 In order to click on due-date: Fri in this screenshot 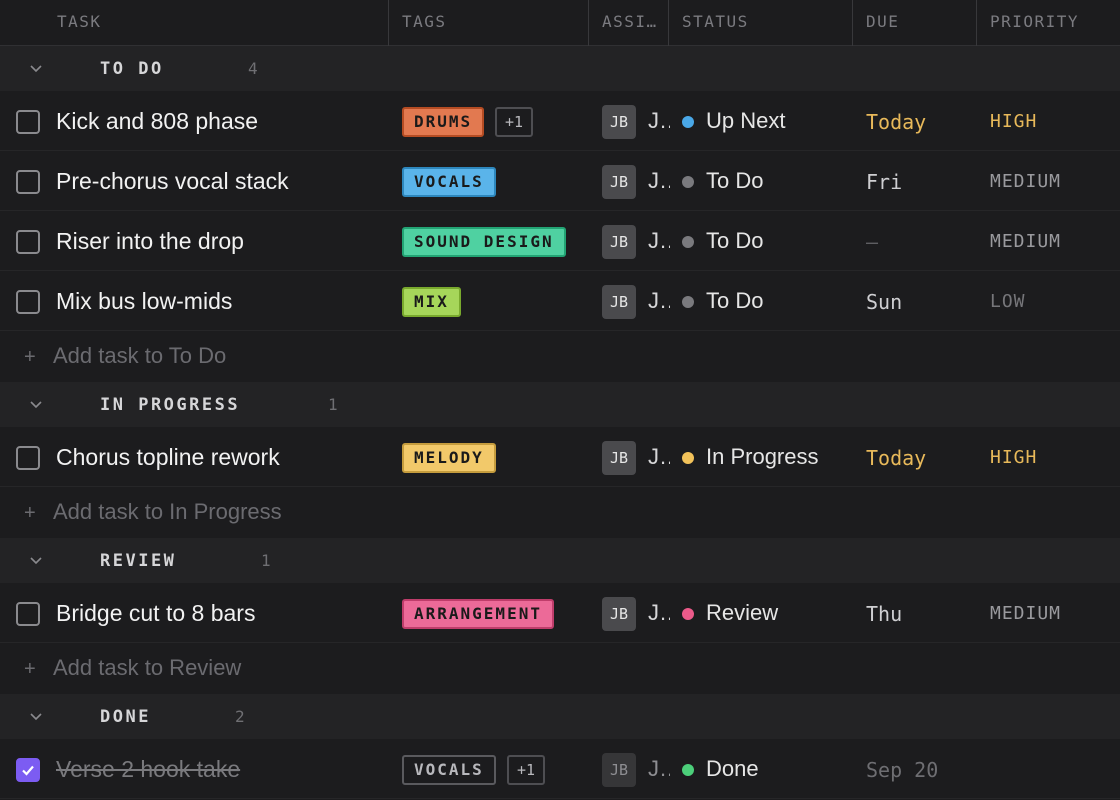, I will do `click(884, 182)`.